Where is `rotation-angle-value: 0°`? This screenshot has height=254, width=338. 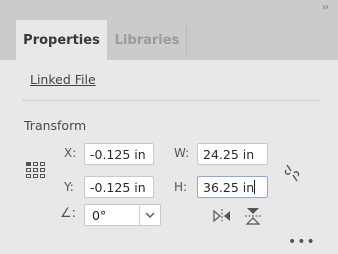
rotation-angle-value: 0° is located at coordinates (99, 215).